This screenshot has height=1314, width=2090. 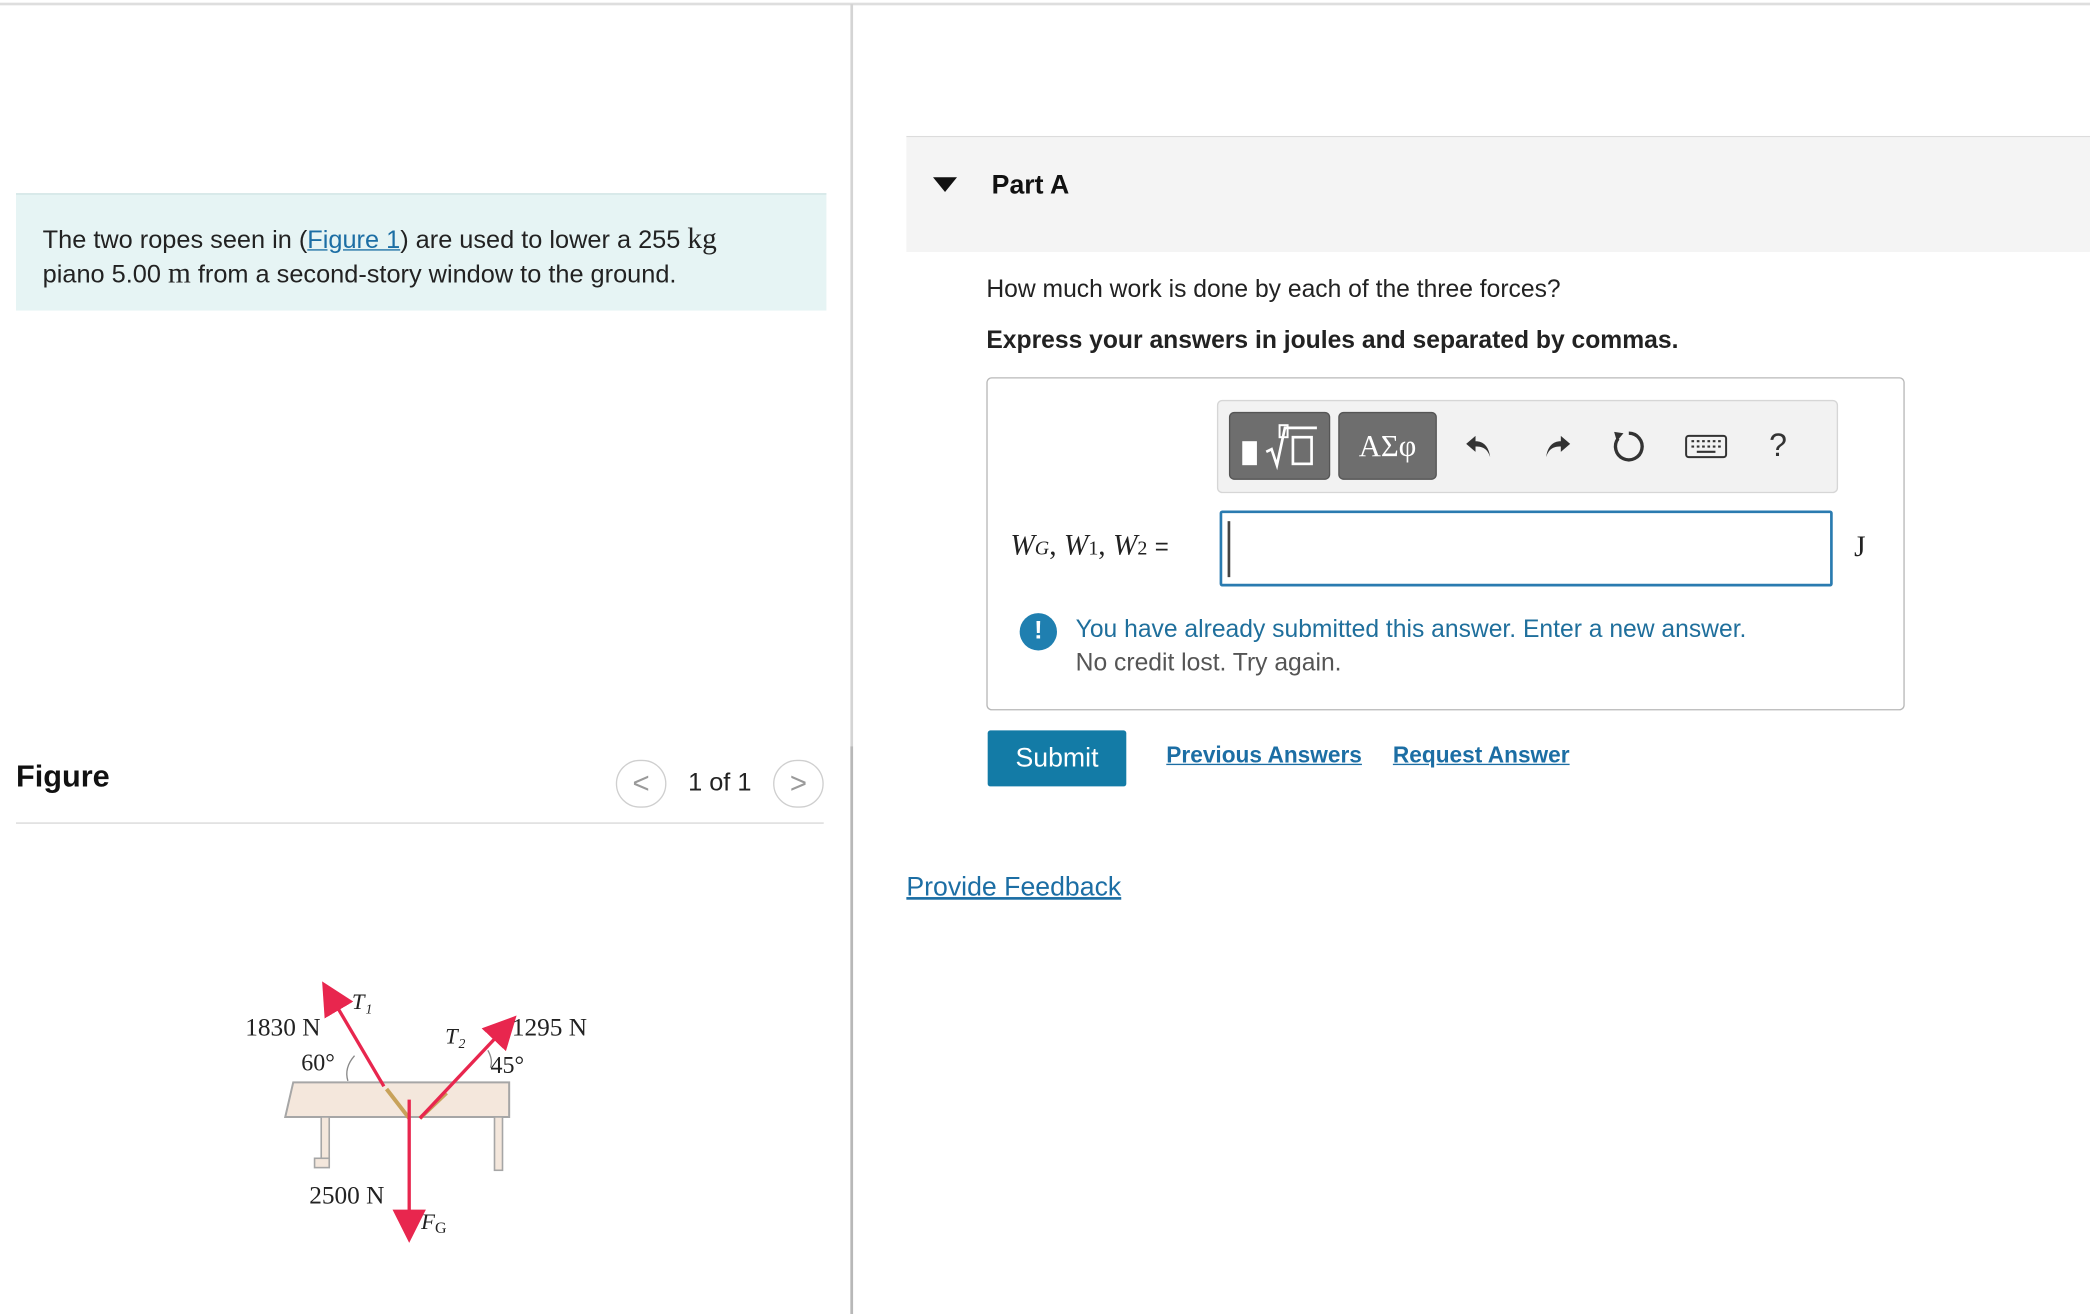 I want to click on redo-icon, so click(x=1557, y=447).